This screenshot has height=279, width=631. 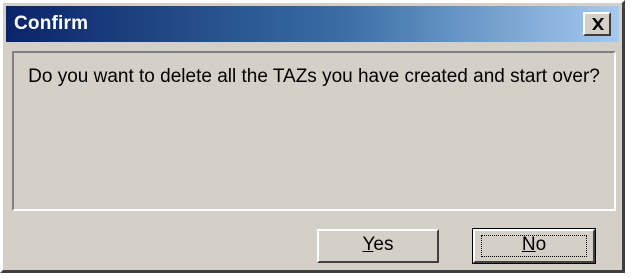 What do you see at coordinates (368, 244) in the screenshot?
I see `yes-mnemonic: Y` at bounding box center [368, 244].